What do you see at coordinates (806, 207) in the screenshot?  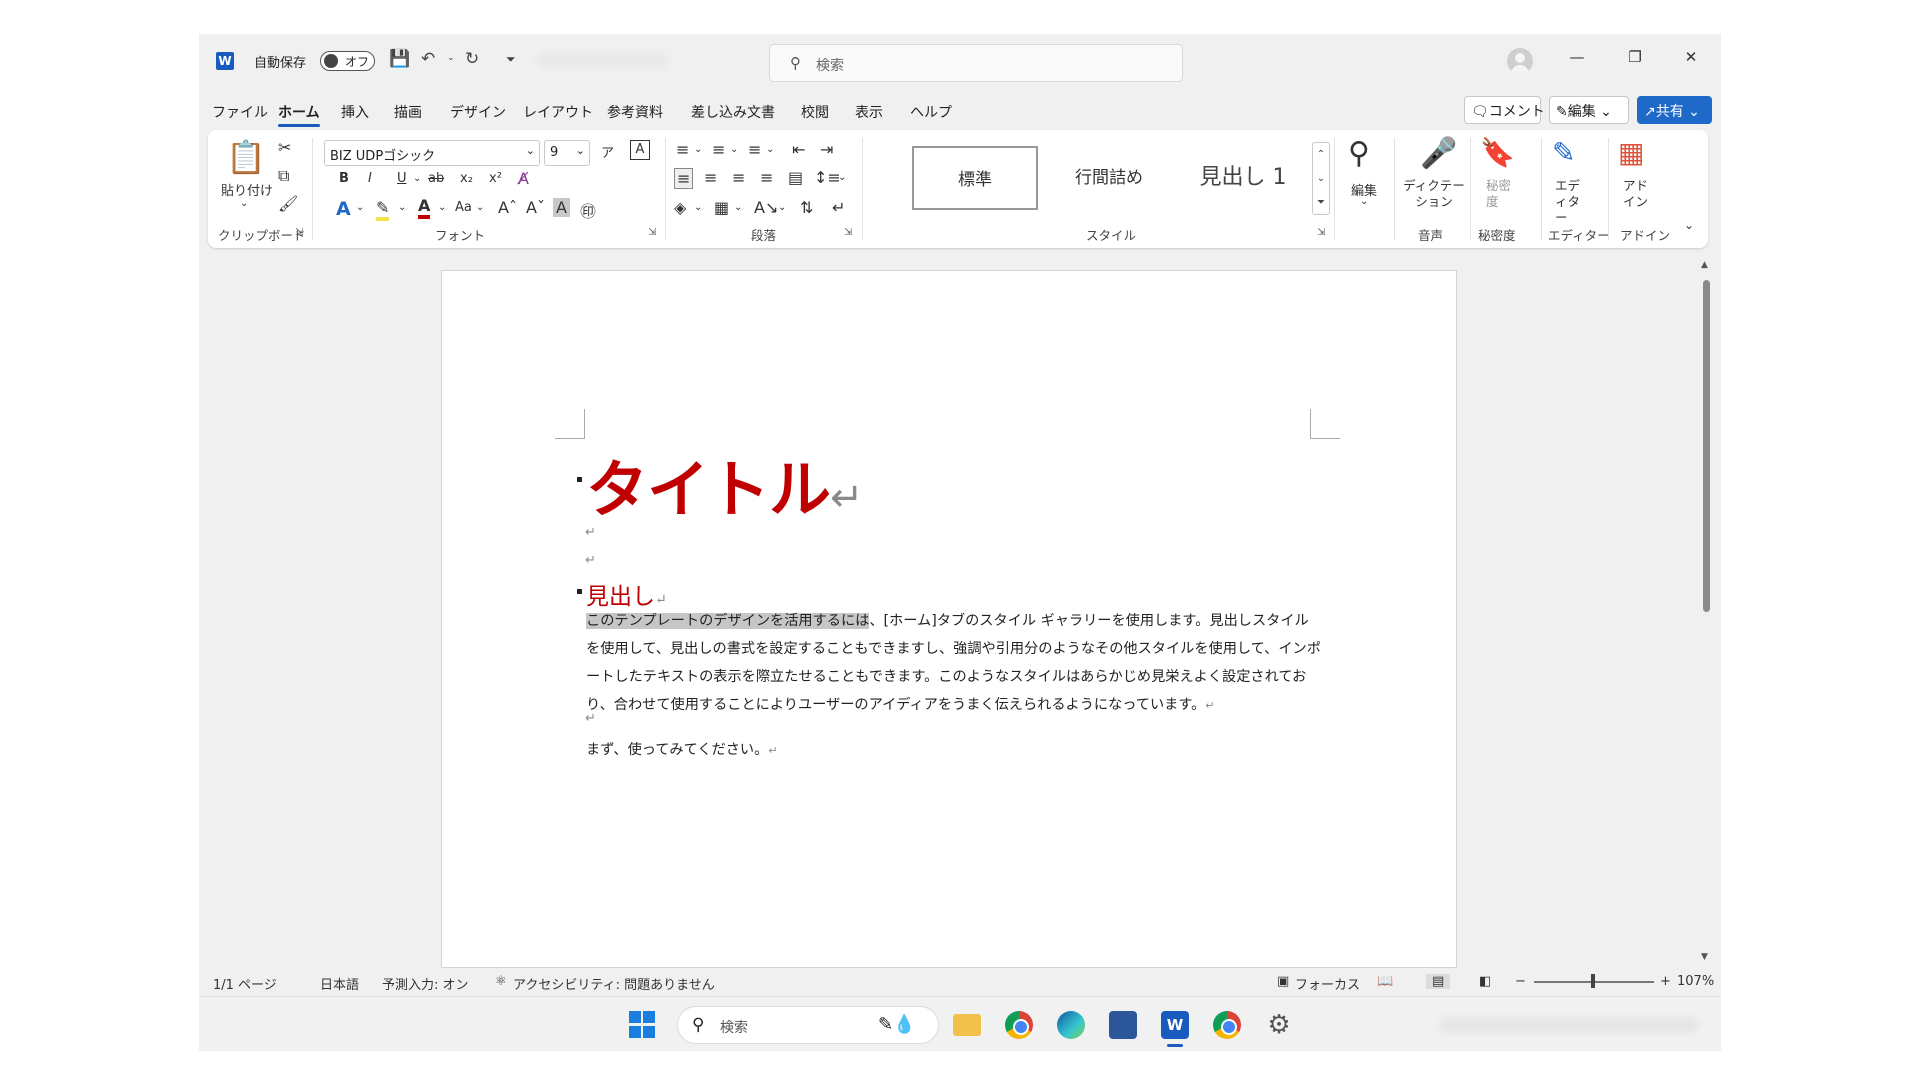 I see `sort-icon: ⇅` at bounding box center [806, 207].